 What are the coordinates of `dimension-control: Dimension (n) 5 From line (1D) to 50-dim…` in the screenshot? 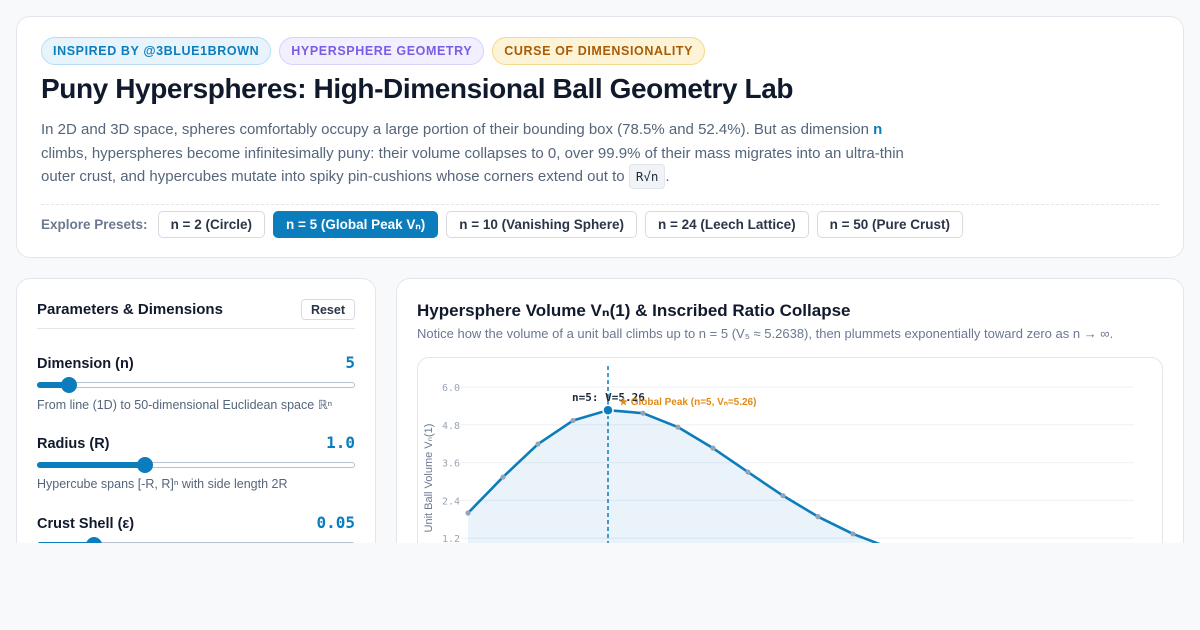 It's located at (196, 382).